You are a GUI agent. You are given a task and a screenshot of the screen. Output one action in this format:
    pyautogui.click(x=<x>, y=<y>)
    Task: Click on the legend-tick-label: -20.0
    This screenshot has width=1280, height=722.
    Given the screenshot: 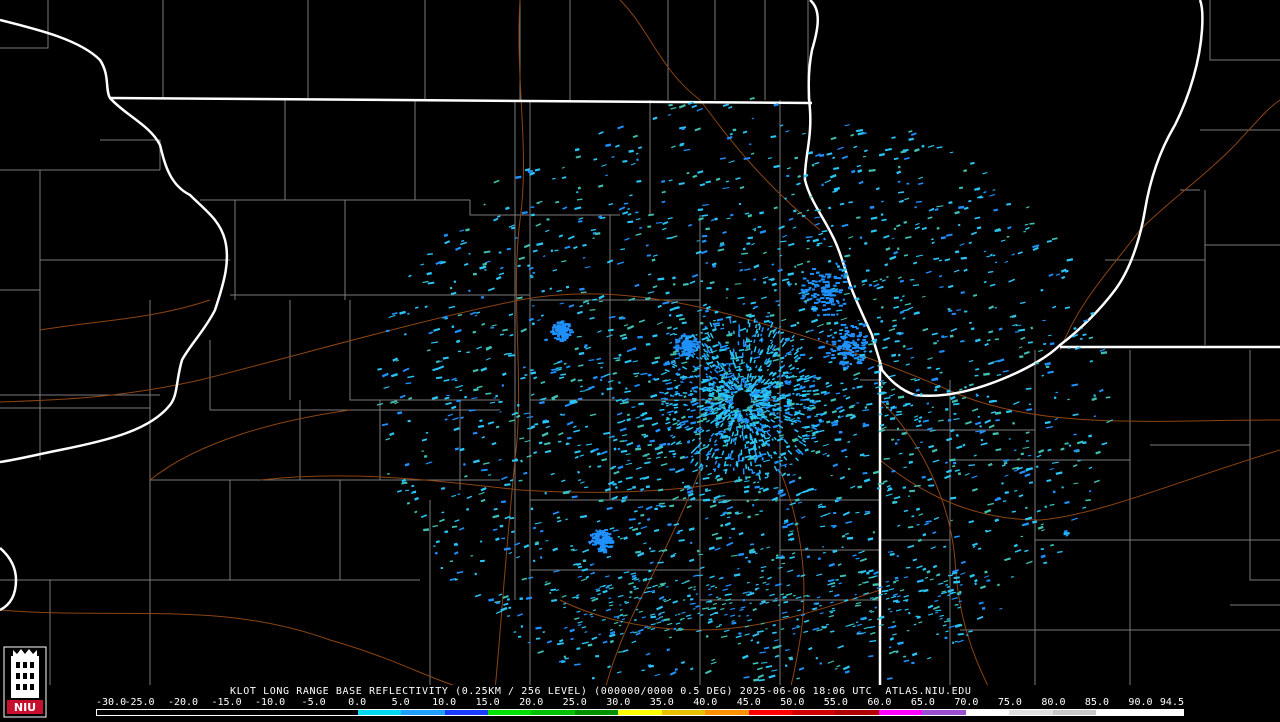 What is the action you would take?
    pyautogui.click(x=183, y=702)
    